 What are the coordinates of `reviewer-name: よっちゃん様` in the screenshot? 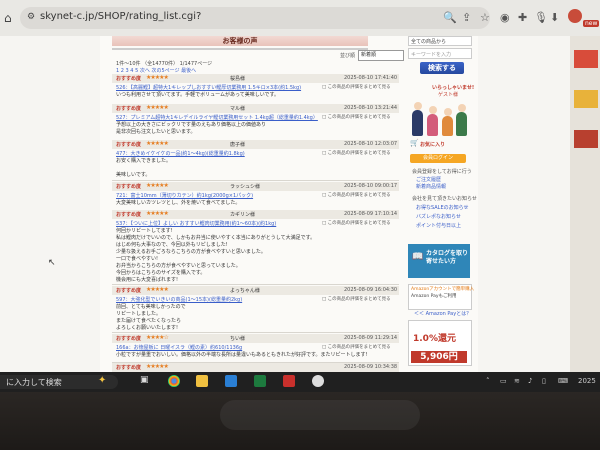 It's located at (245, 291).